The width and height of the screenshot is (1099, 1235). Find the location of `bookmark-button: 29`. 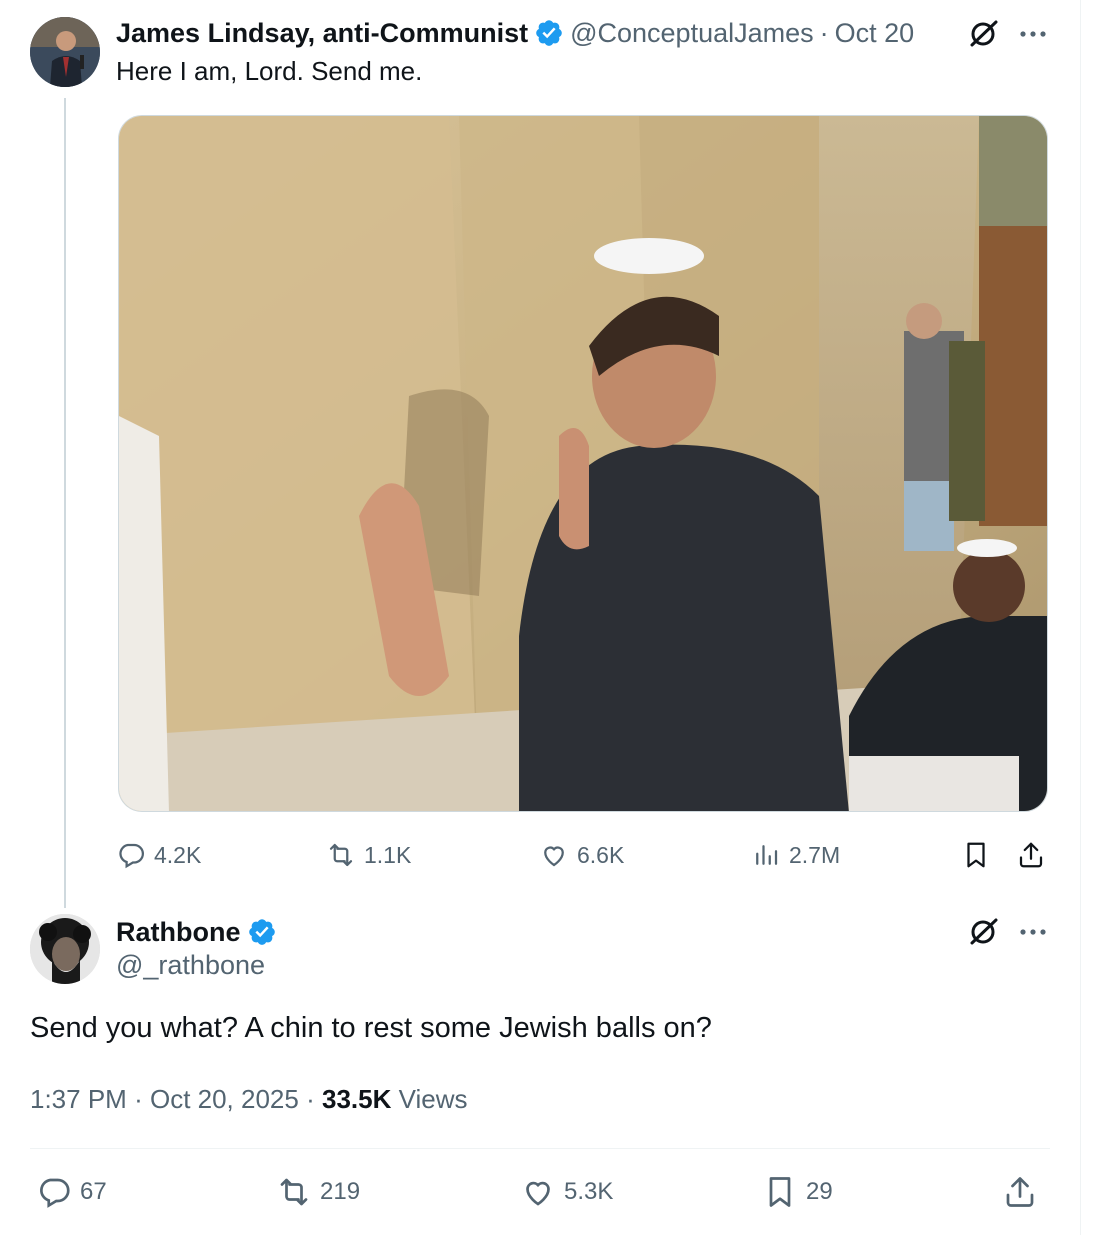

bookmark-button: 29 is located at coordinates (797, 1192).